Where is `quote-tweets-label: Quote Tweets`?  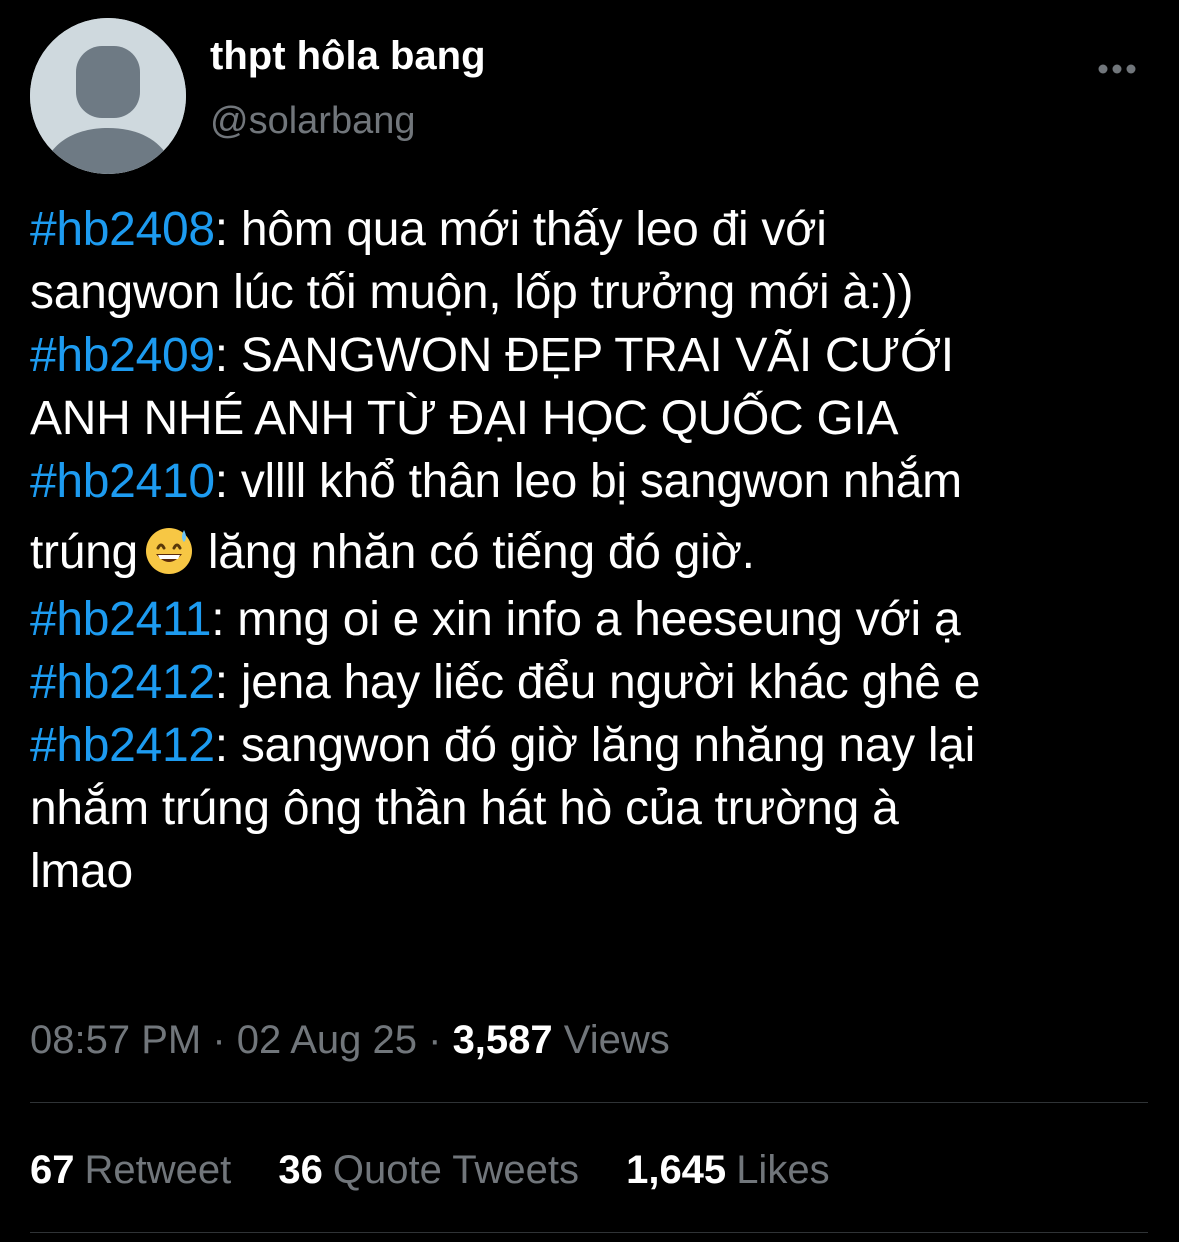
quote-tweets-label: Quote Tweets is located at coordinates (455, 1170).